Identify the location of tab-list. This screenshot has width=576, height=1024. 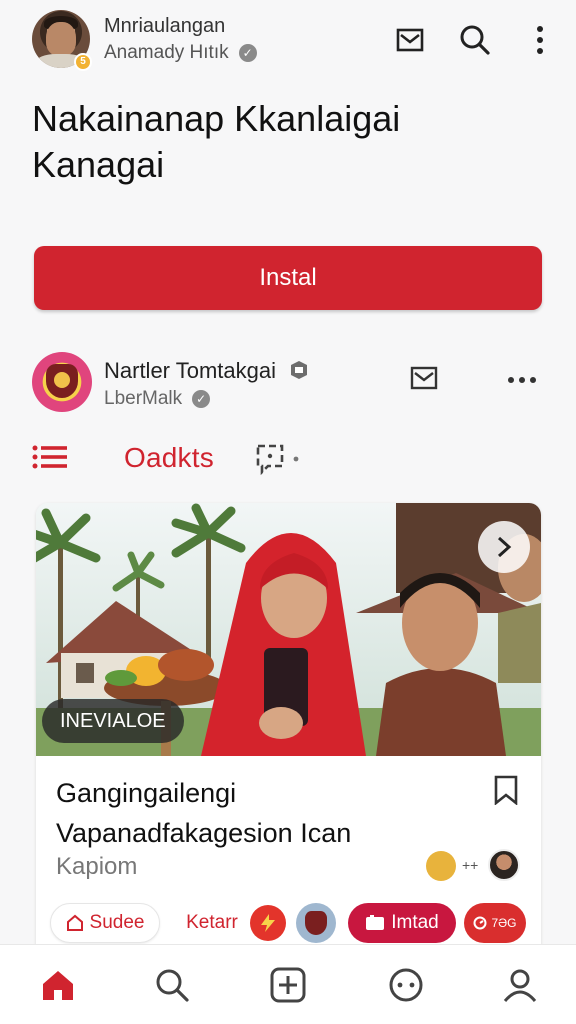
(50, 459).